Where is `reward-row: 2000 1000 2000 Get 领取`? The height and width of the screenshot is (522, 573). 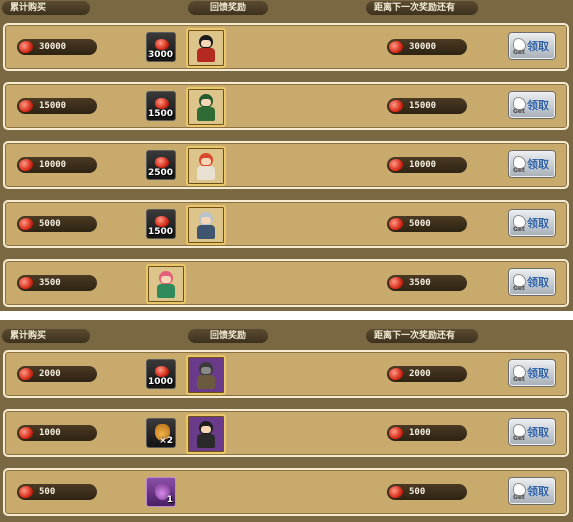 reward-row: 2000 1000 2000 Get 领取 is located at coordinates (286, 374).